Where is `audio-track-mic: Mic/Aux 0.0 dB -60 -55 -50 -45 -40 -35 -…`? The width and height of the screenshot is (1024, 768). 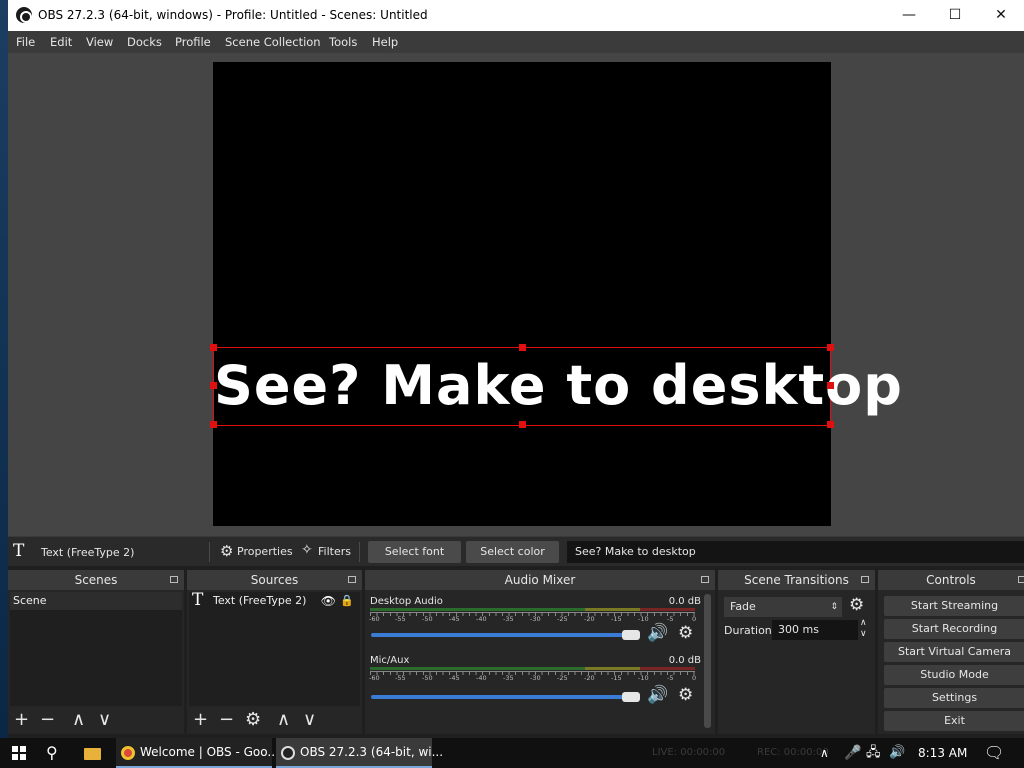
audio-track-mic: Mic/Aux 0.0 dB -60 -55 -50 -45 -40 -35 -… is located at coordinates (536, 678).